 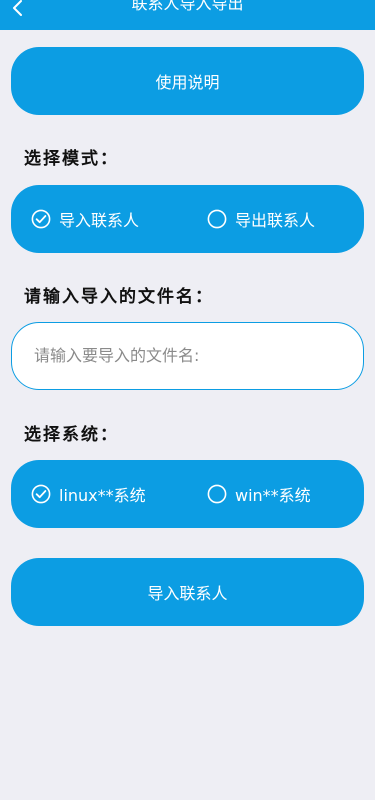 I want to click on system-section-label: 选择系统：, so click(x=71, y=435).